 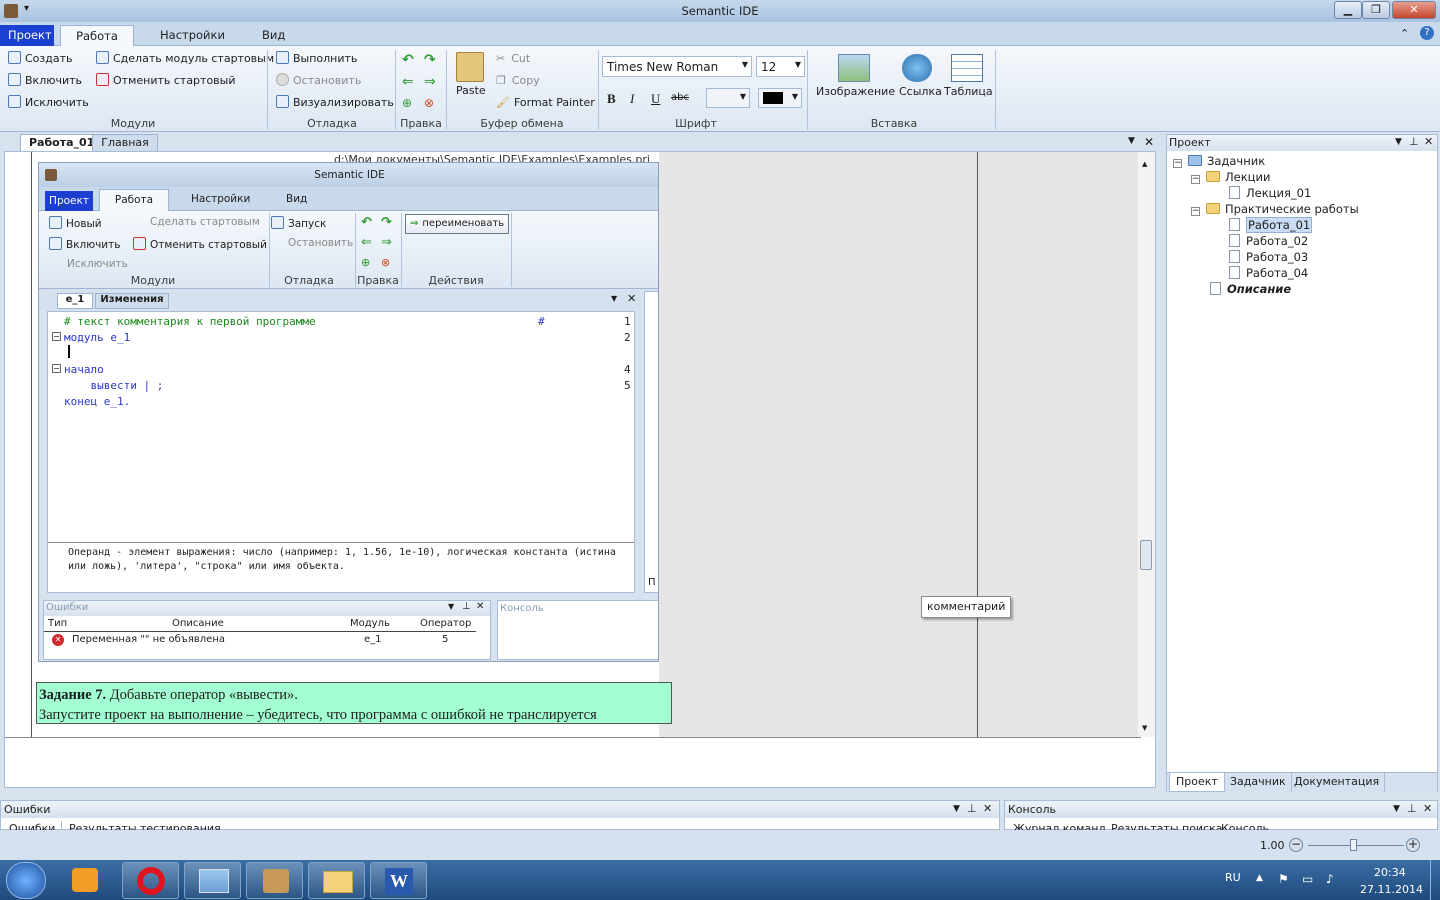 What do you see at coordinates (1353, 845) in the screenshot?
I see `zoom-slider-thumb` at bounding box center [1353, 845].